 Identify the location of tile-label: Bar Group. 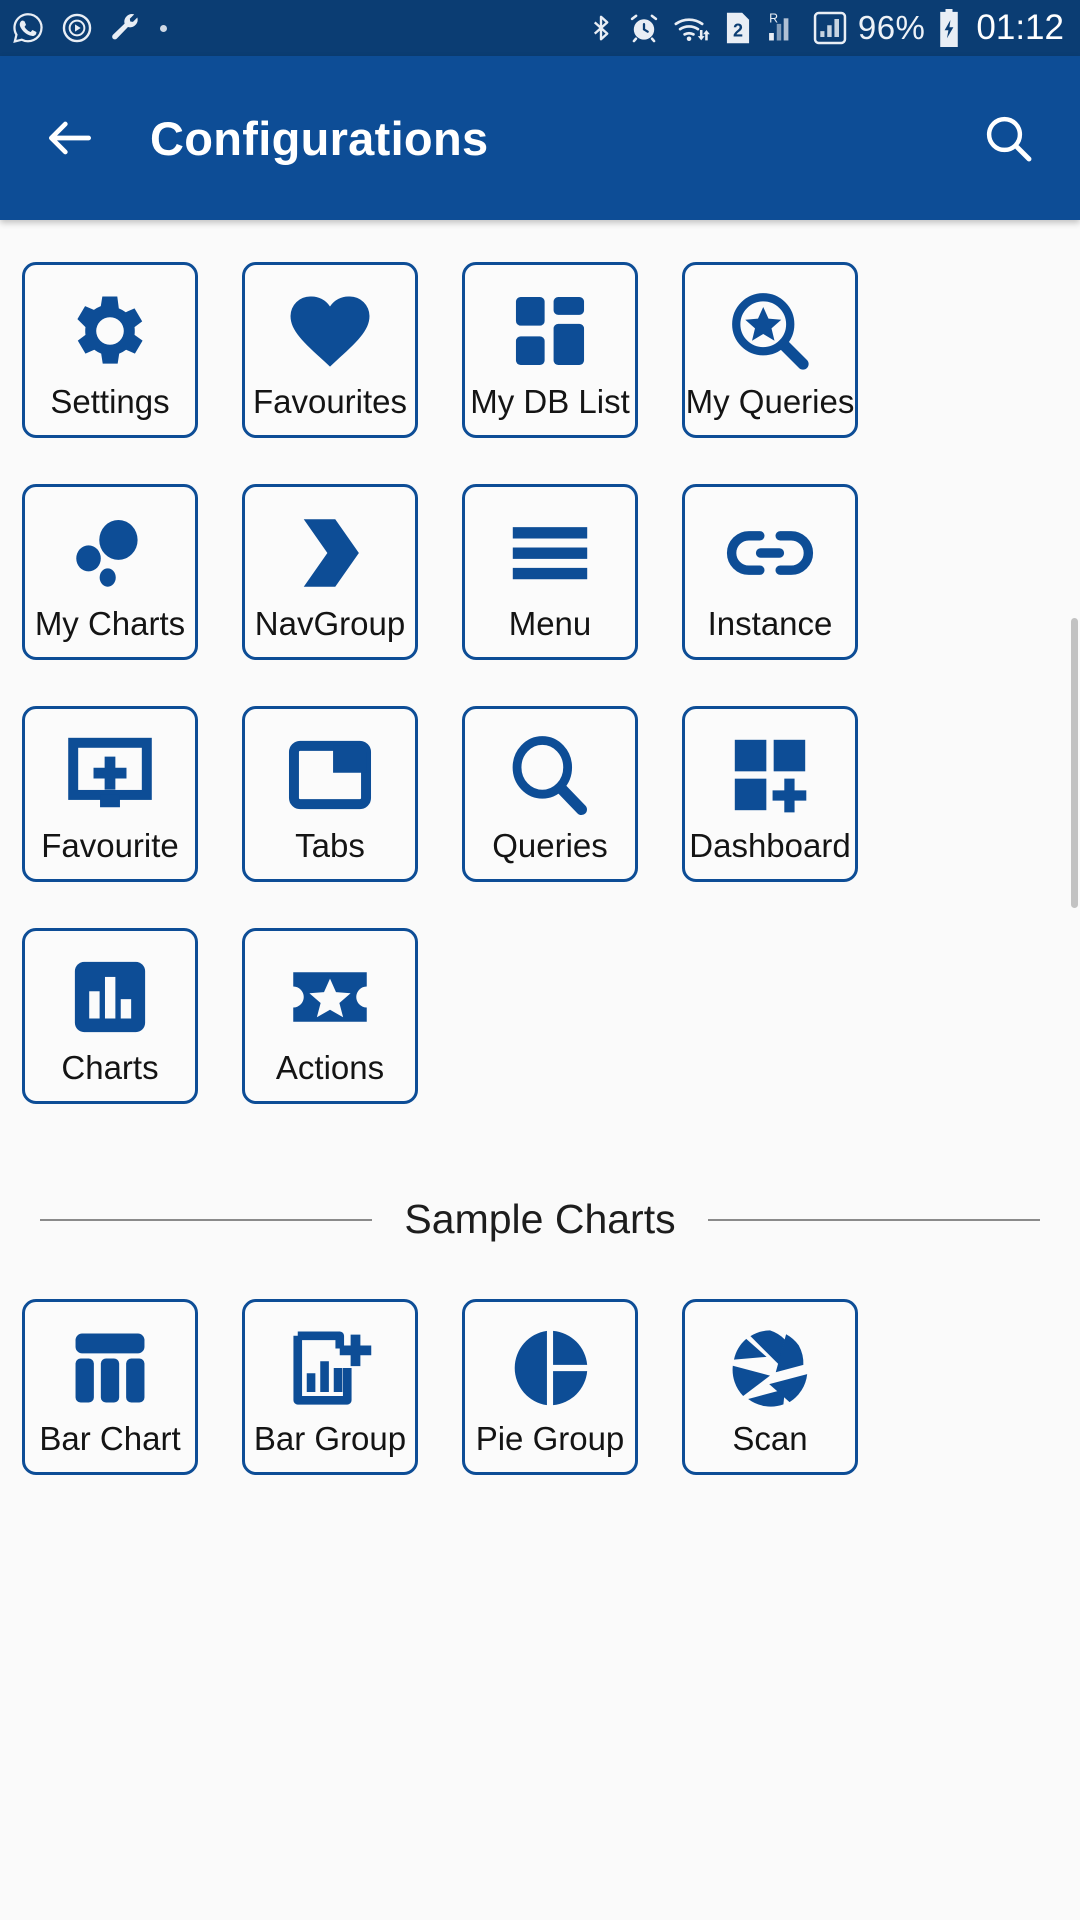
(330, 1438).